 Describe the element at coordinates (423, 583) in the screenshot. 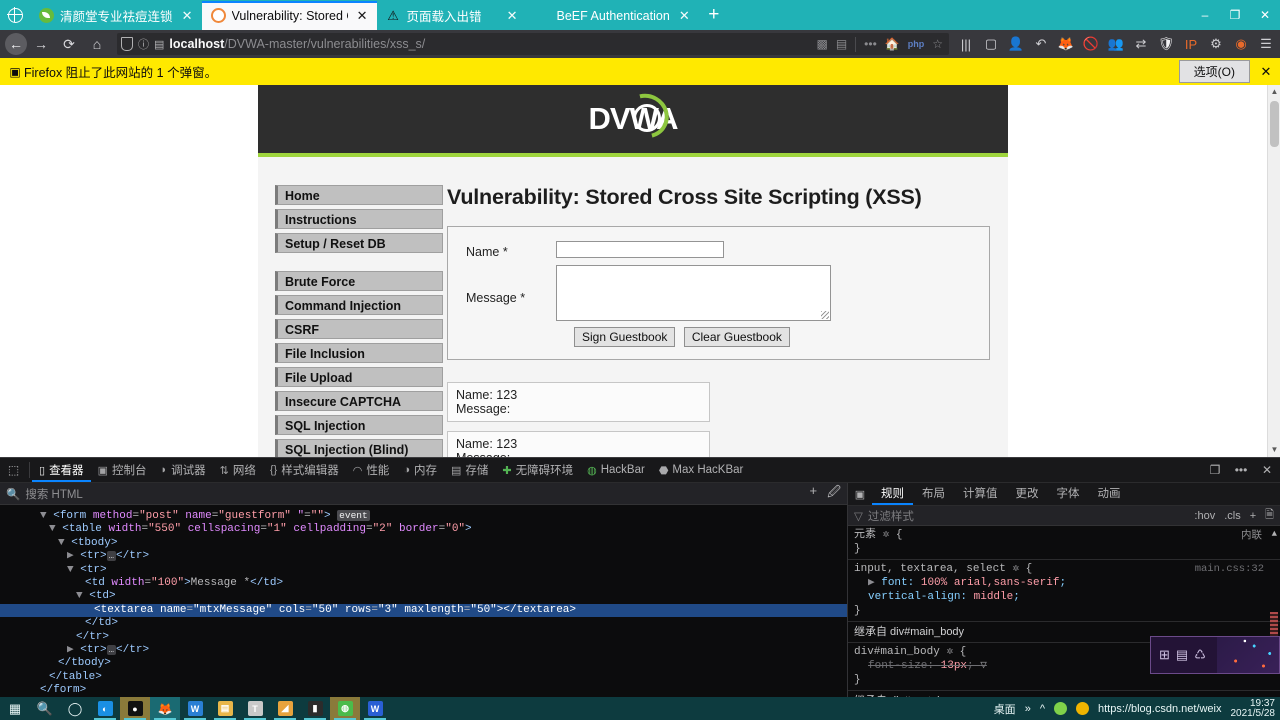

I see `markup-line: <td width="100">Message *</td>` at that location.